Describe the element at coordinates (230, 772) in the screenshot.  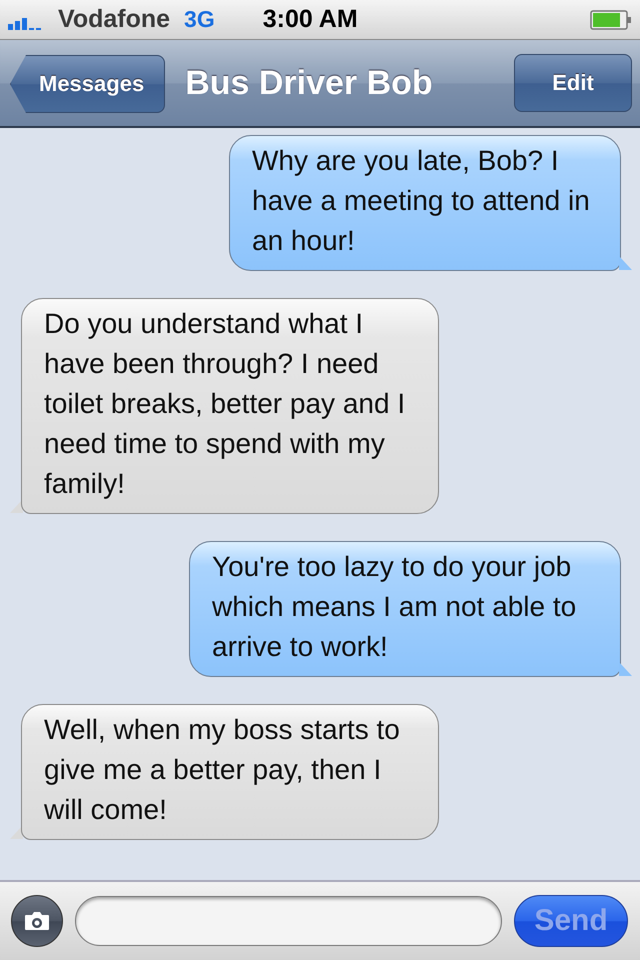
I see `message-bubble: Well, when my boss starts to give me a better pay, then I will come!` at that location.